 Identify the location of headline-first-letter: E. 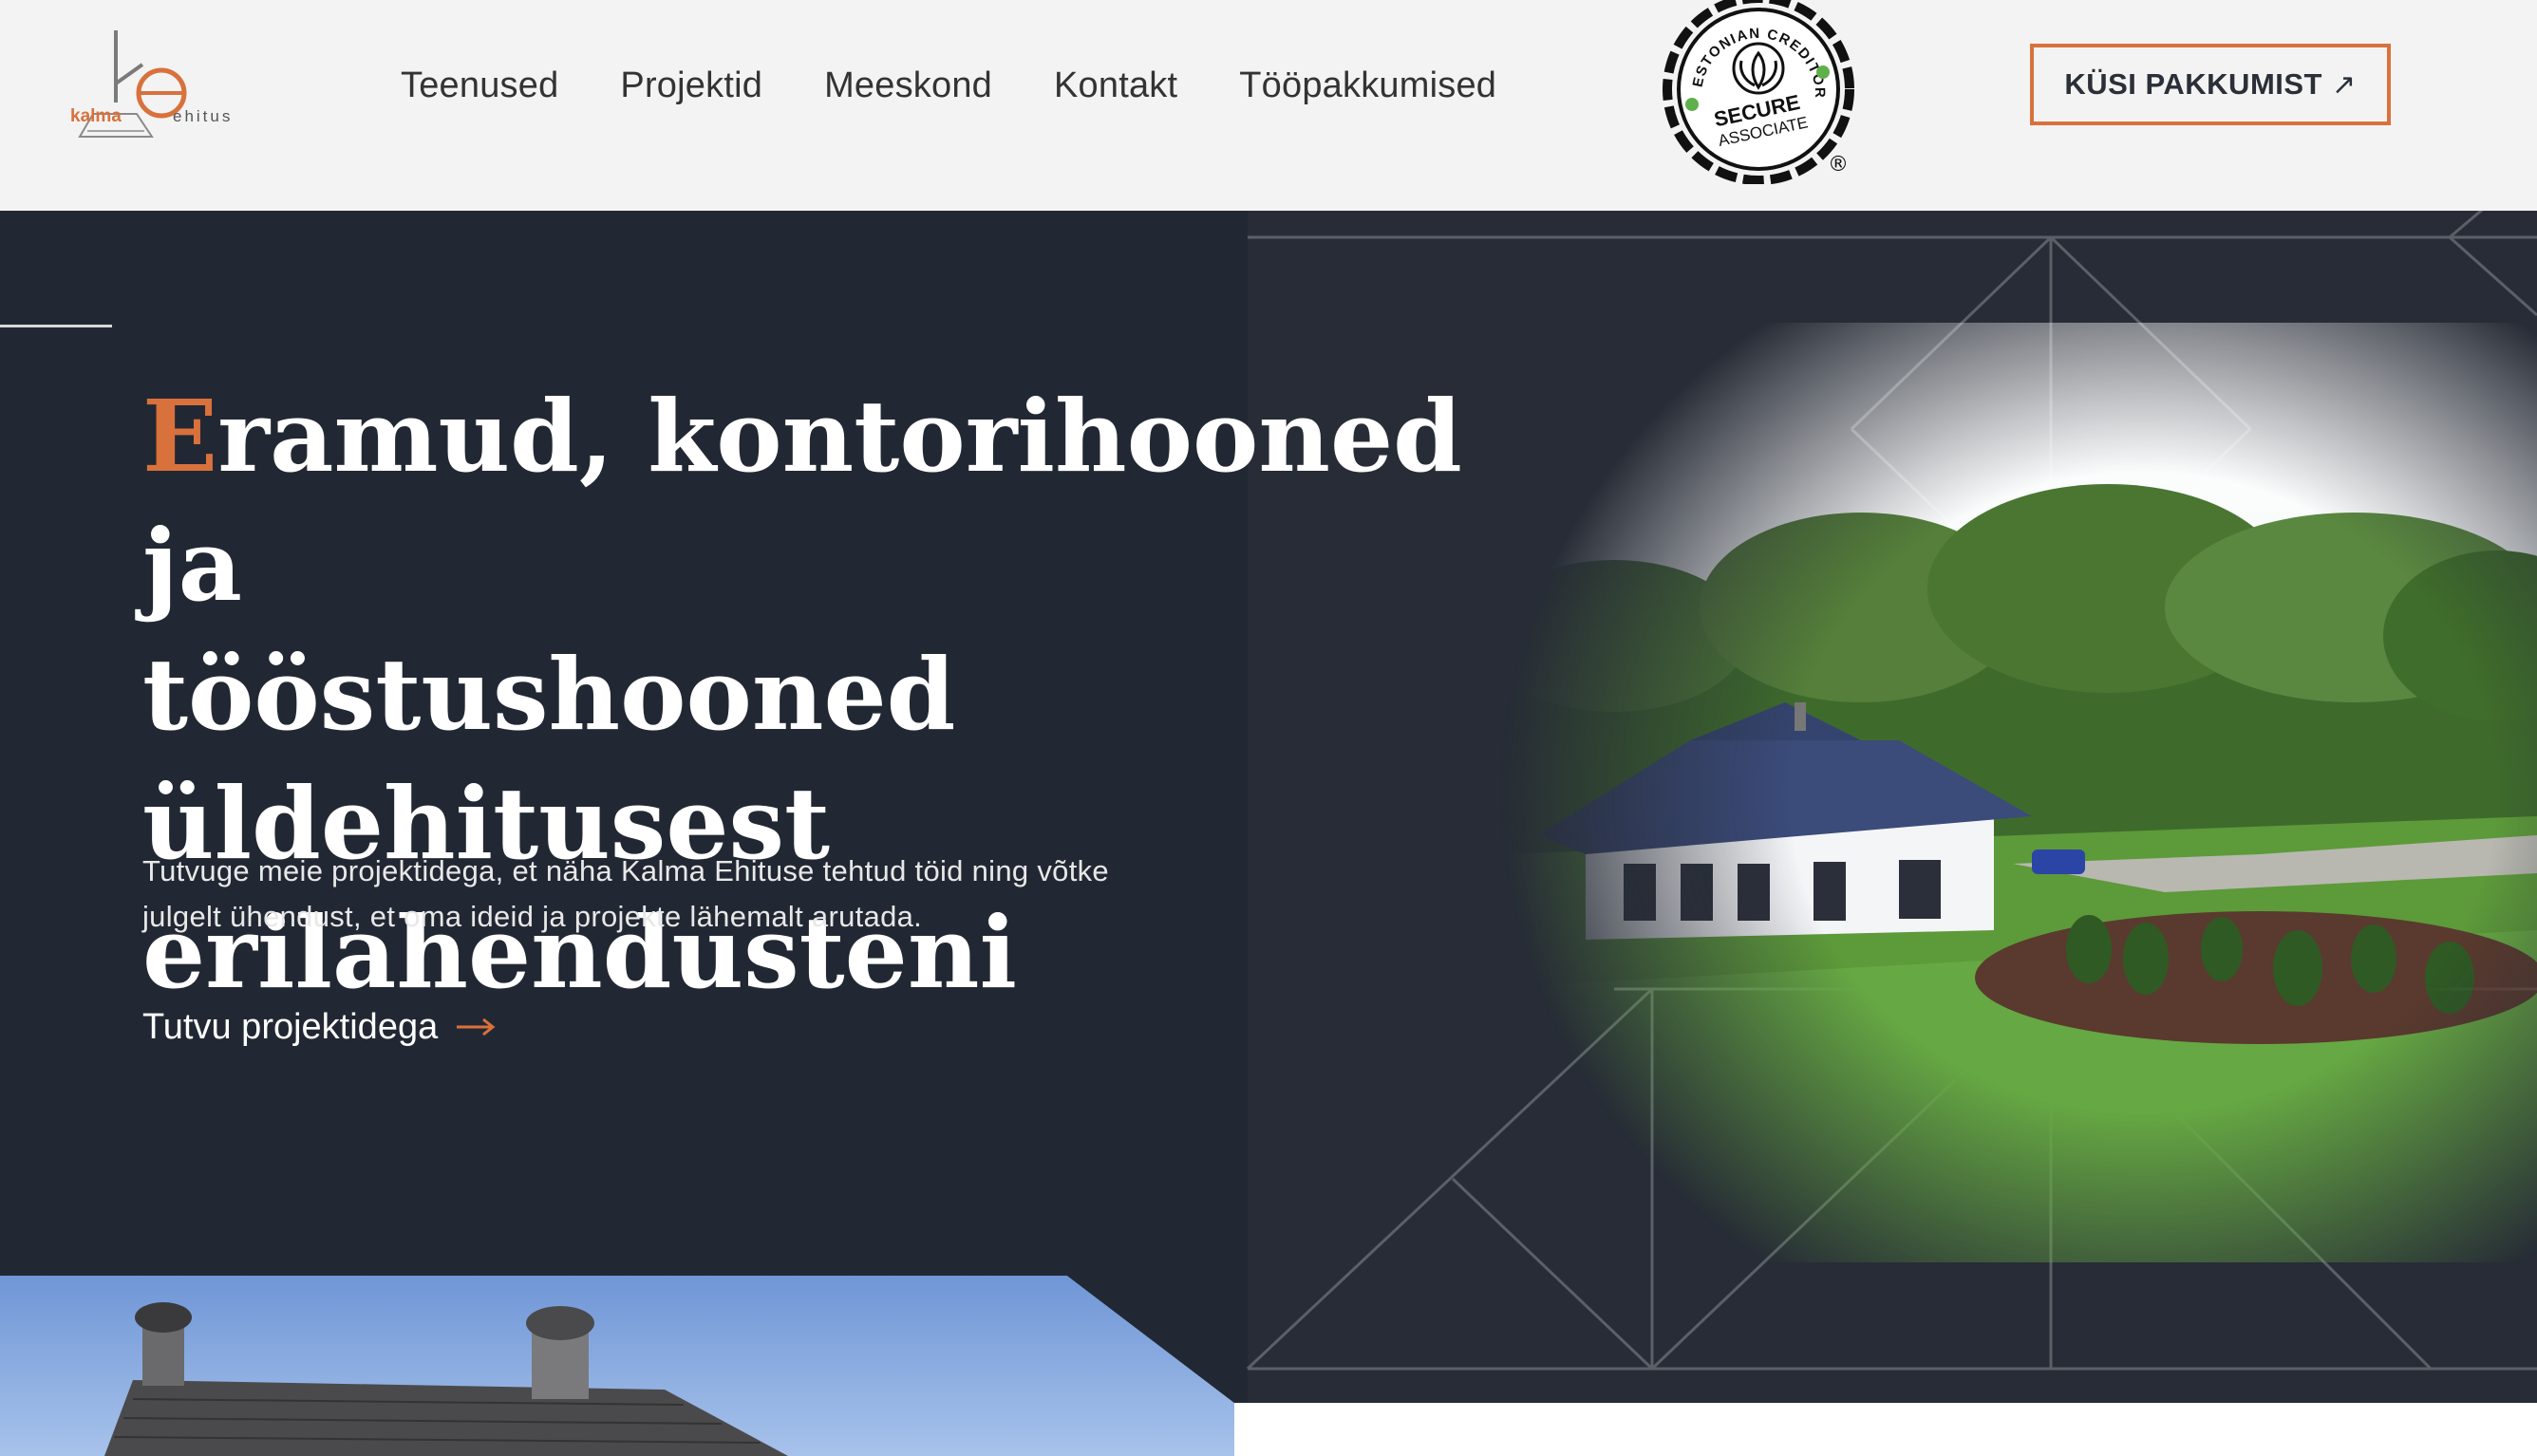
(180, 437).